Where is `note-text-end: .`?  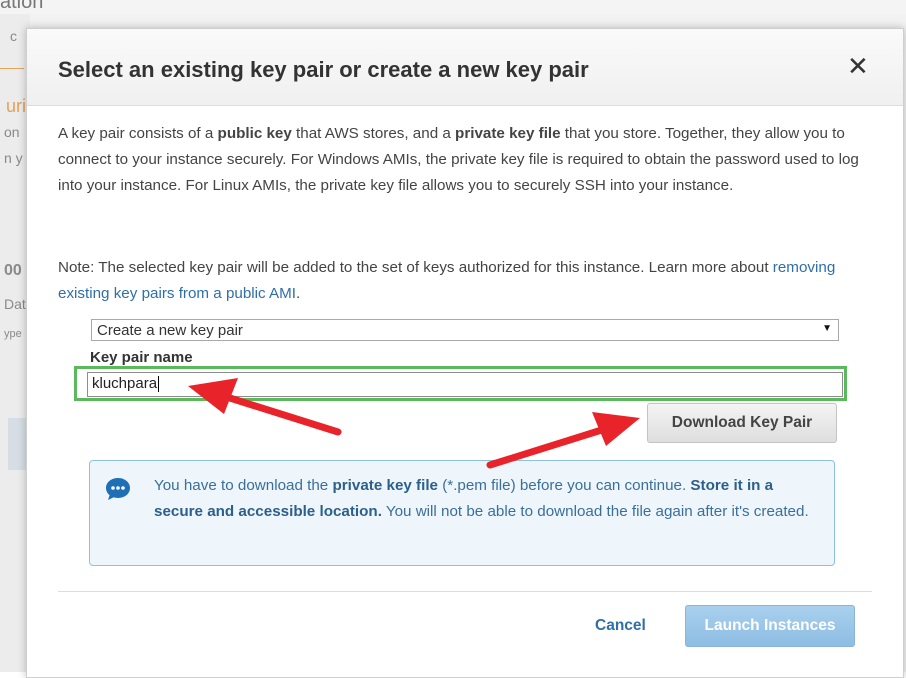 note-text-end: . is located at coordinates (298, 293).